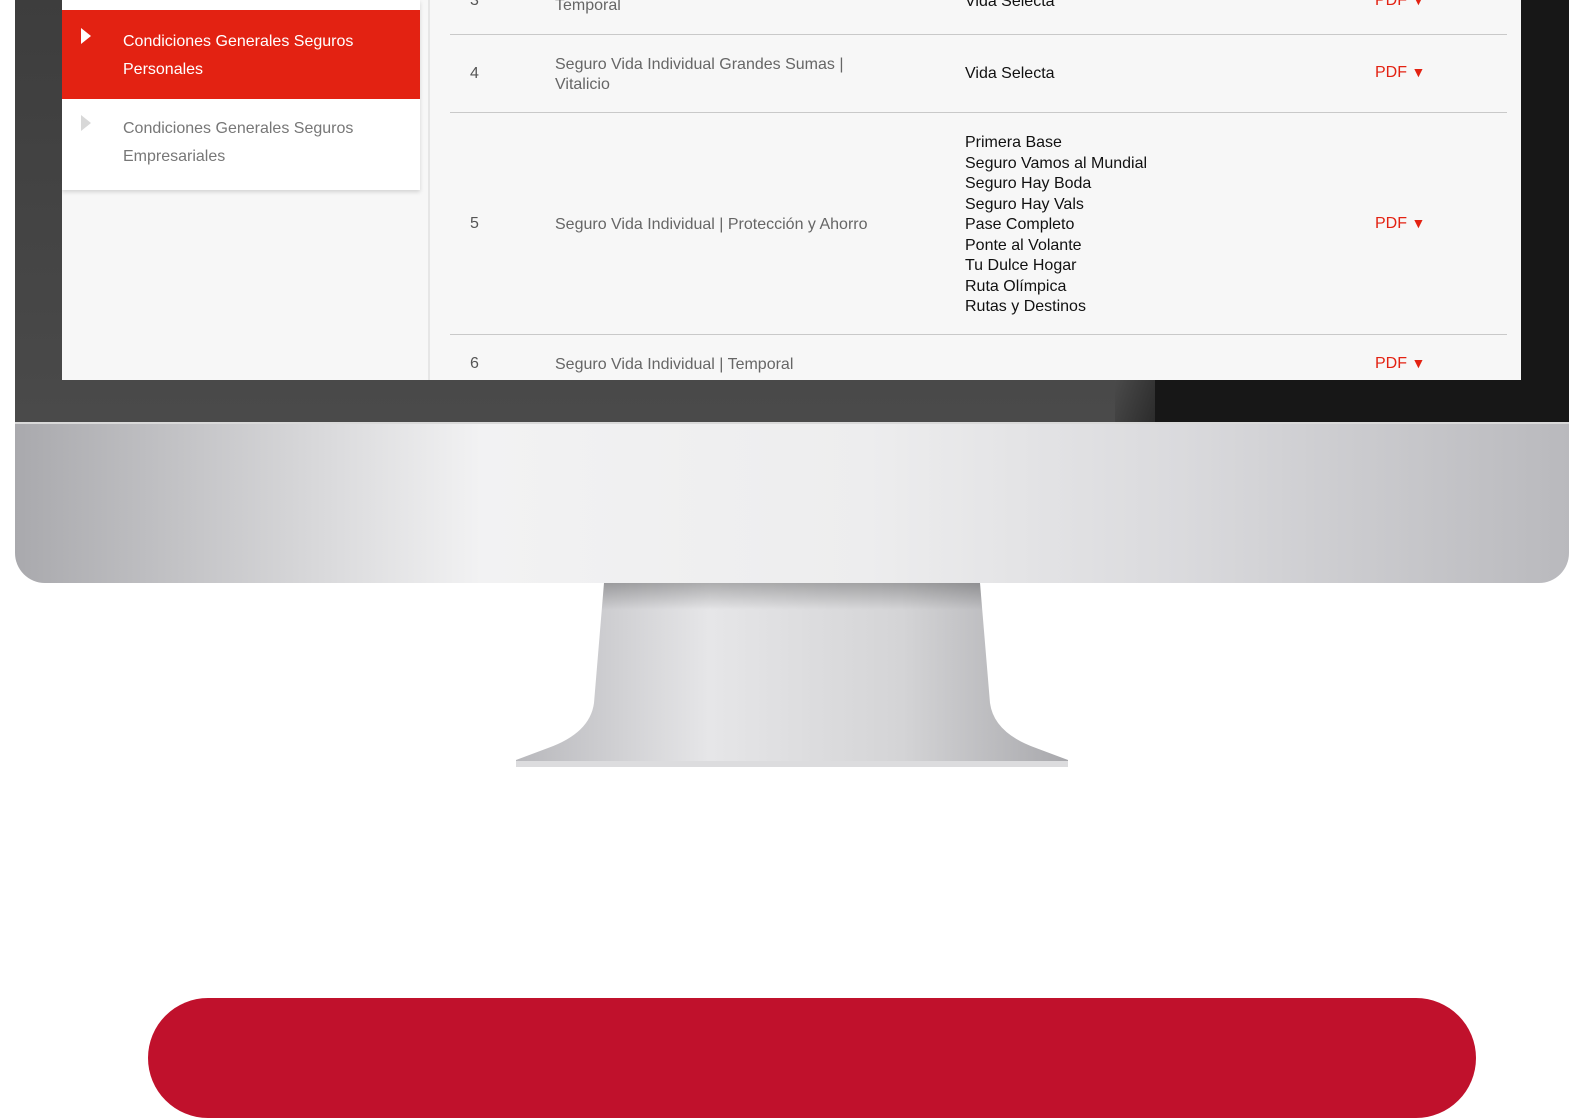  Describe the element at coordinates (1024, 204) in the screenshot. I see `row-plan: Seguro Hay Vals` at that location.